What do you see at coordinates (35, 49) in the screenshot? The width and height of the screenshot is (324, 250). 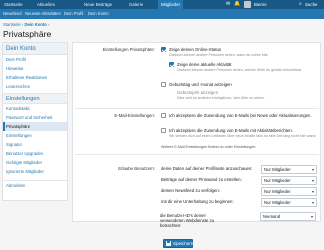 I see `sidebar-header: Dein Konto` at bounding box center [35, 49].